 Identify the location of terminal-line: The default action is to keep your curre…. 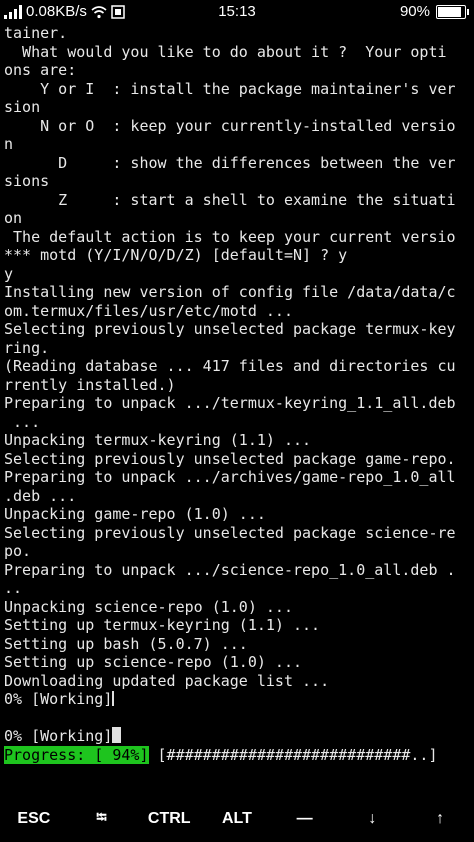
(230, 236).